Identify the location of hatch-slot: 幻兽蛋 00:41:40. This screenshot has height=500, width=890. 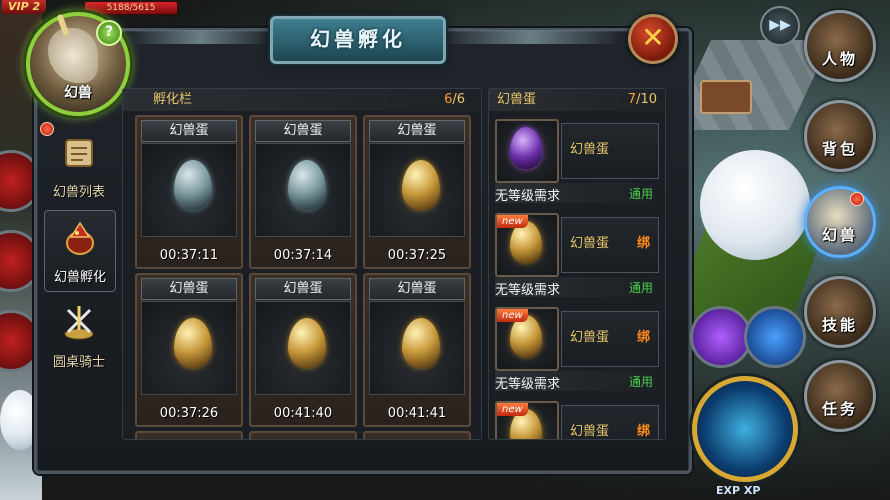
(303, 350).